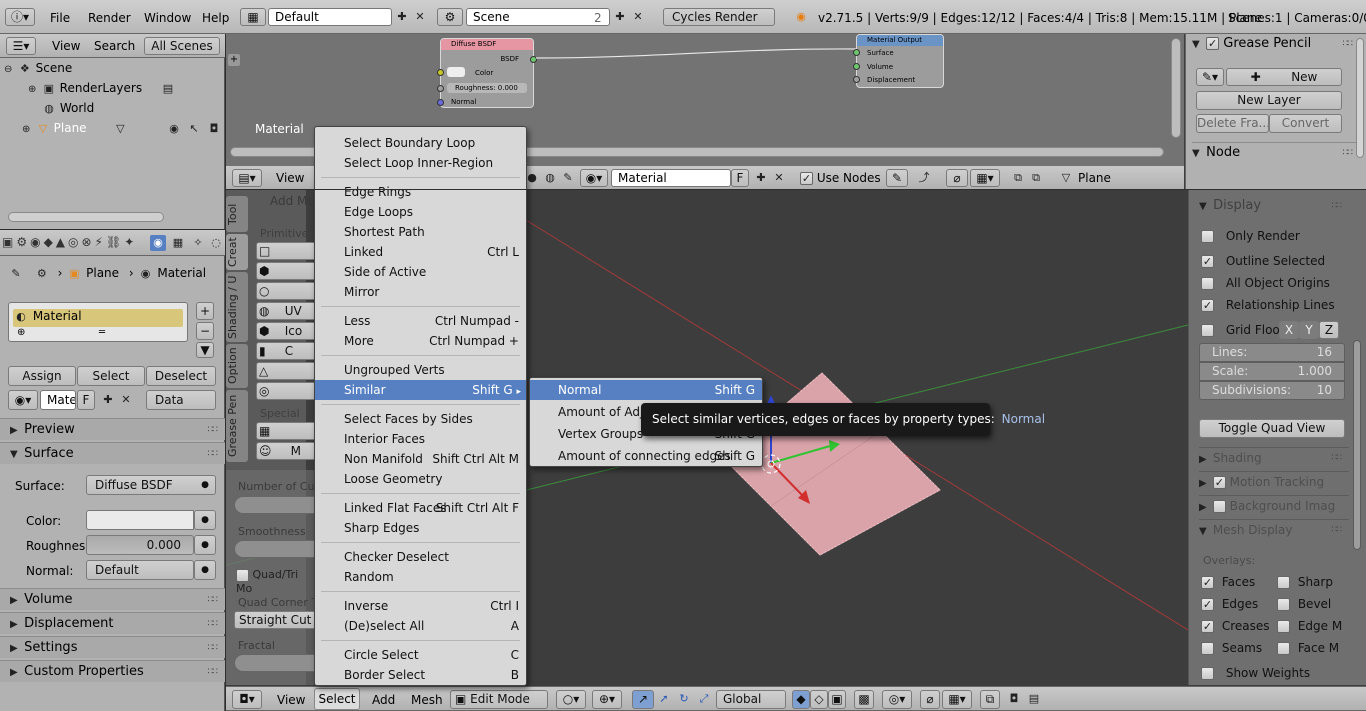 This screenshot has width=1366, height=711. I want to click on info-editor-type-button: ⓘ▾, so click(20, 17).